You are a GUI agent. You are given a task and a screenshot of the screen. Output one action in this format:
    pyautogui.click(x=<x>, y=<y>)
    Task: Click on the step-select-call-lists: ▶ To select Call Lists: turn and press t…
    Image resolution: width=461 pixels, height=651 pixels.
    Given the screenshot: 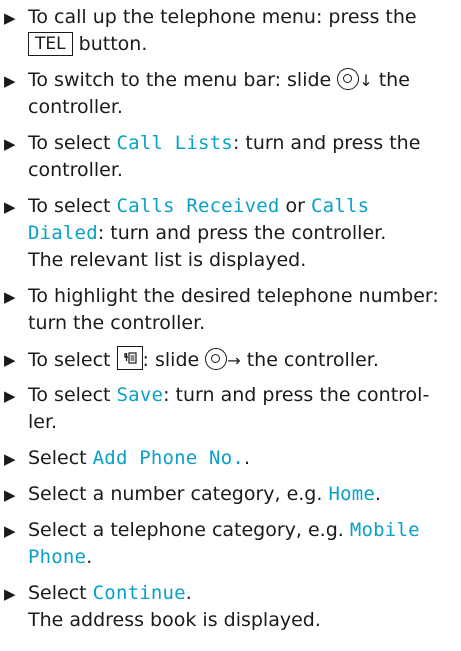 What is the action you would take?
    pyautogui.click(x=227, y=157)
    